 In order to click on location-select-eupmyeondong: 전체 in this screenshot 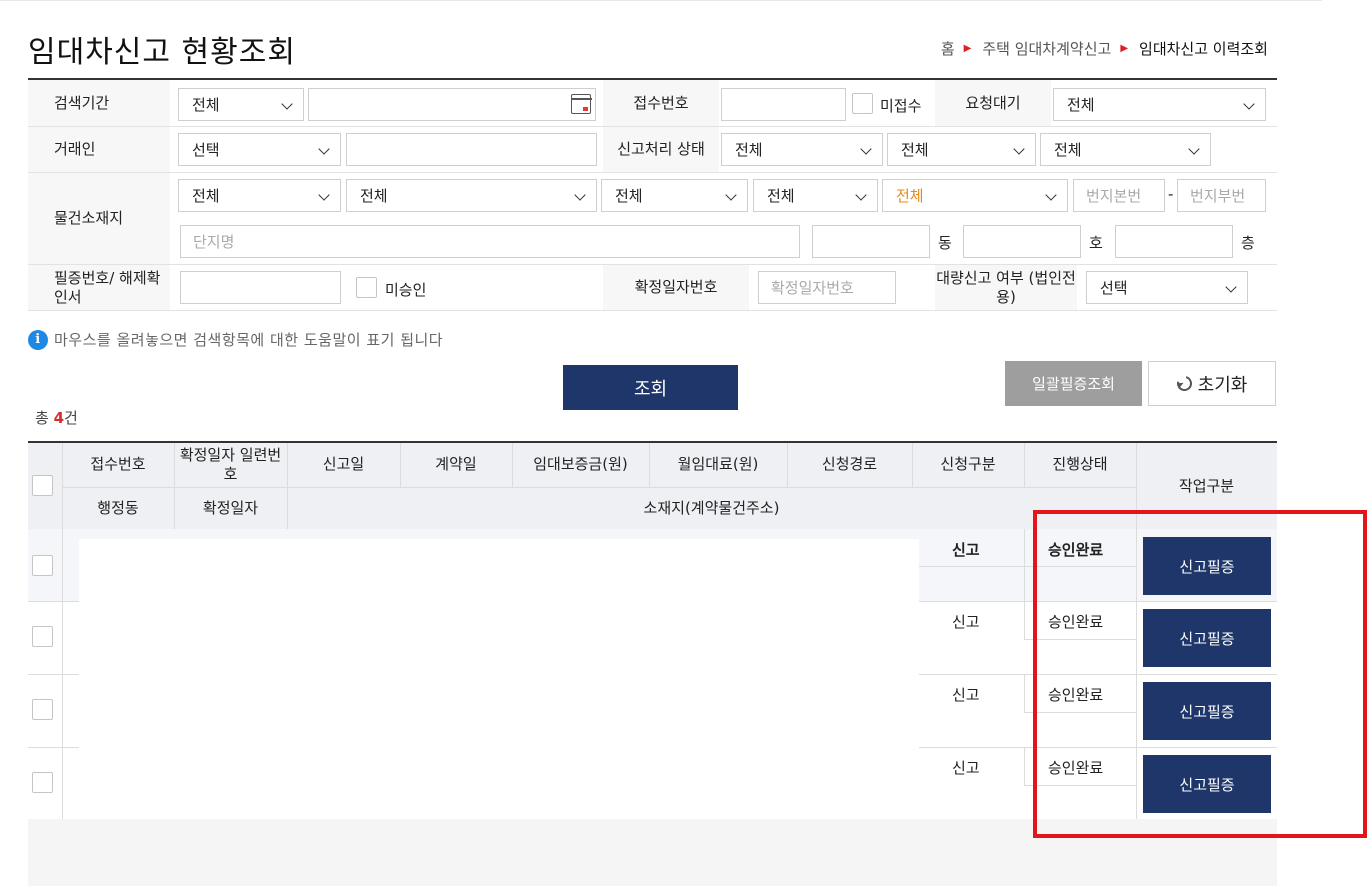, I will do `click(674, 195)`.